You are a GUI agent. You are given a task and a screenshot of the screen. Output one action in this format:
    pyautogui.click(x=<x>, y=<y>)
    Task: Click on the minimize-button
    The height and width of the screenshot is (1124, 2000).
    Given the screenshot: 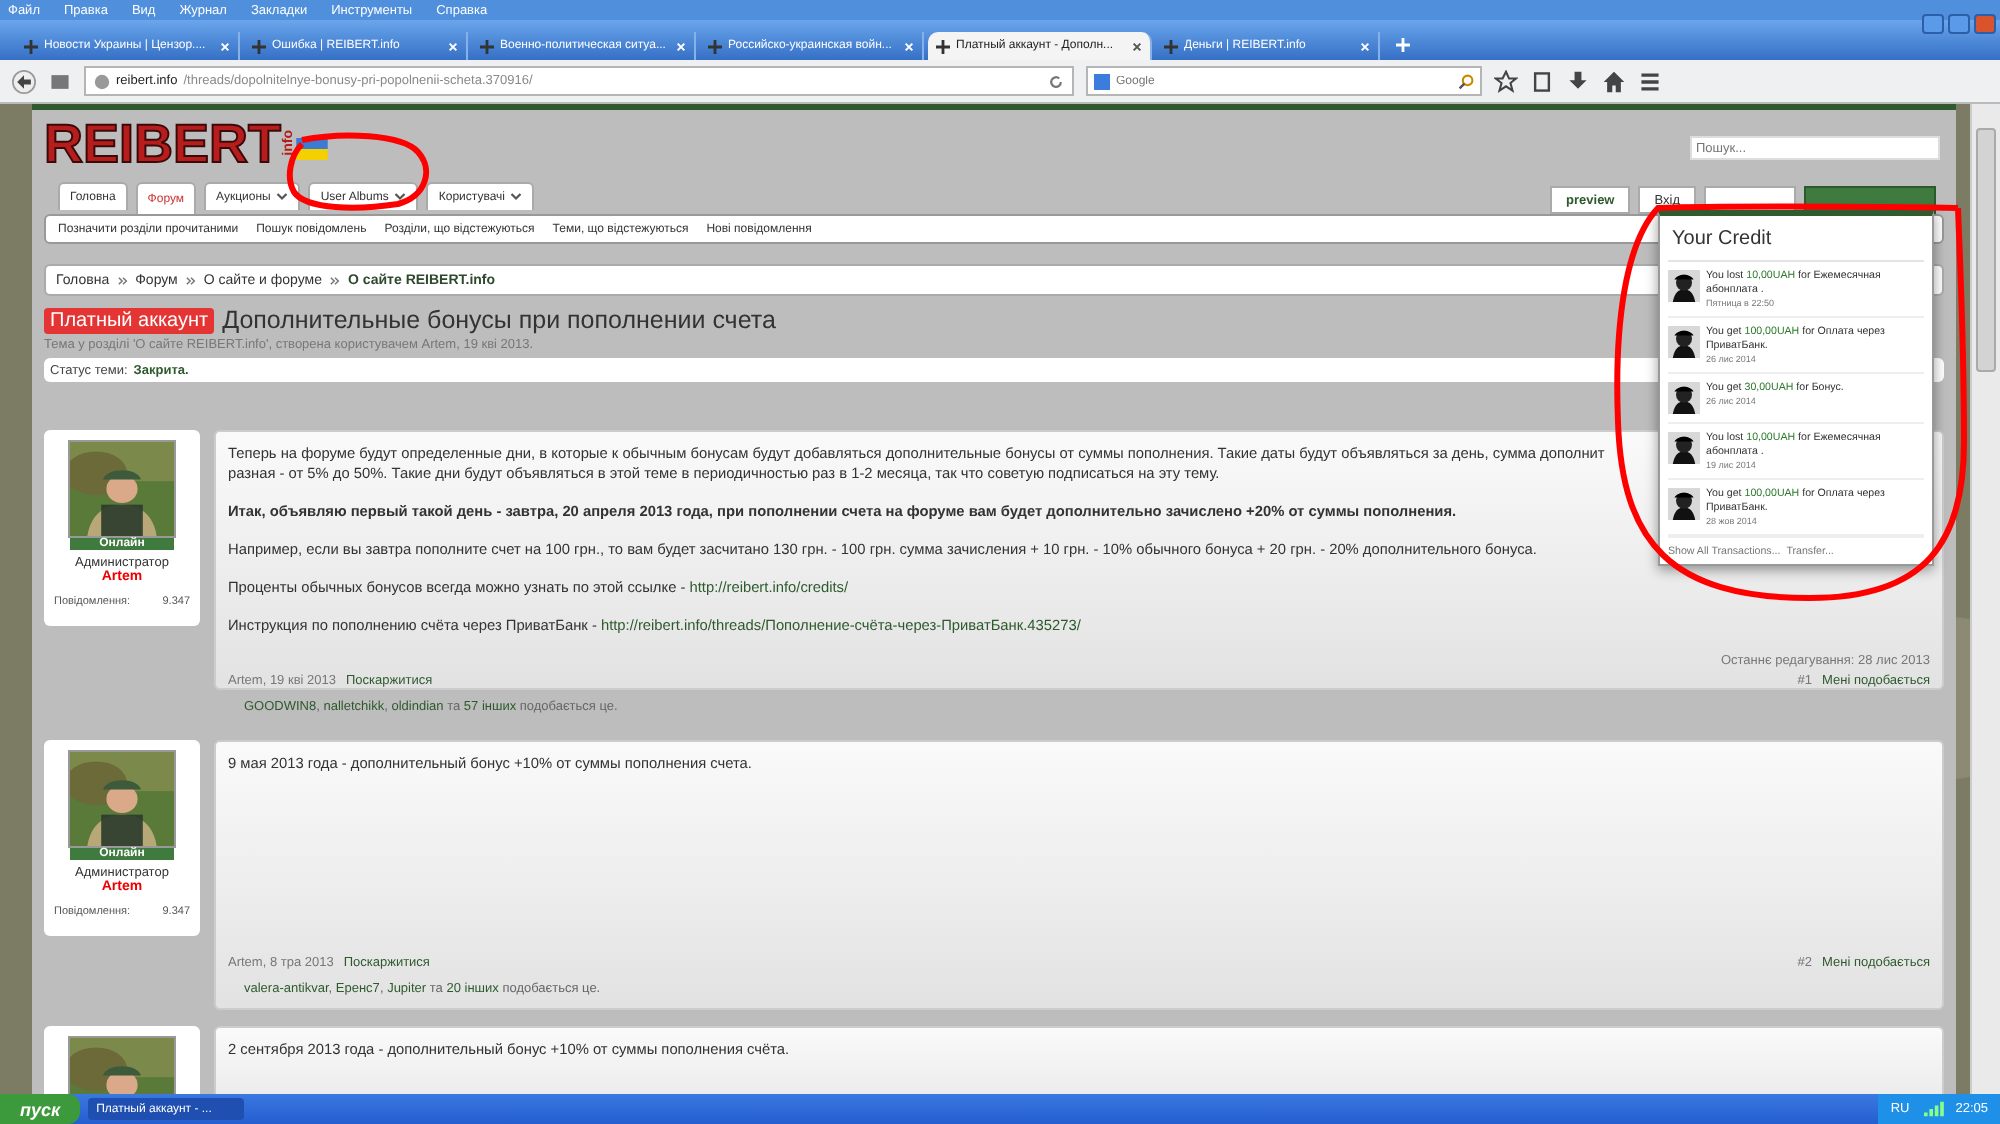 What is the action you would take?
    pyautogui.click(x=1933, y=24)
    